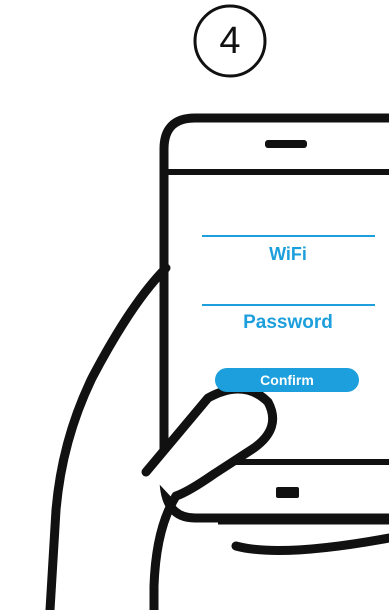  What do you see at coordinates (287, 380) in the screenshot?
I see `confirm-button: Confirm` at bounding box center [287, 380].